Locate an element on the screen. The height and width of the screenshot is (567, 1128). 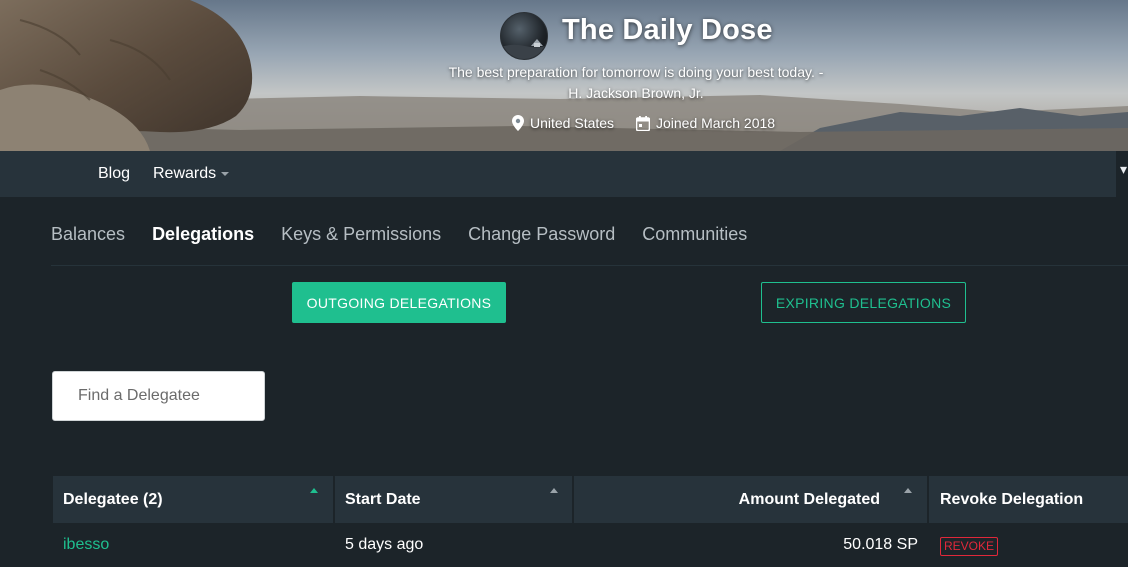
dropdown-arrow-icon: ▾ is located at coordinates (1123, 169).